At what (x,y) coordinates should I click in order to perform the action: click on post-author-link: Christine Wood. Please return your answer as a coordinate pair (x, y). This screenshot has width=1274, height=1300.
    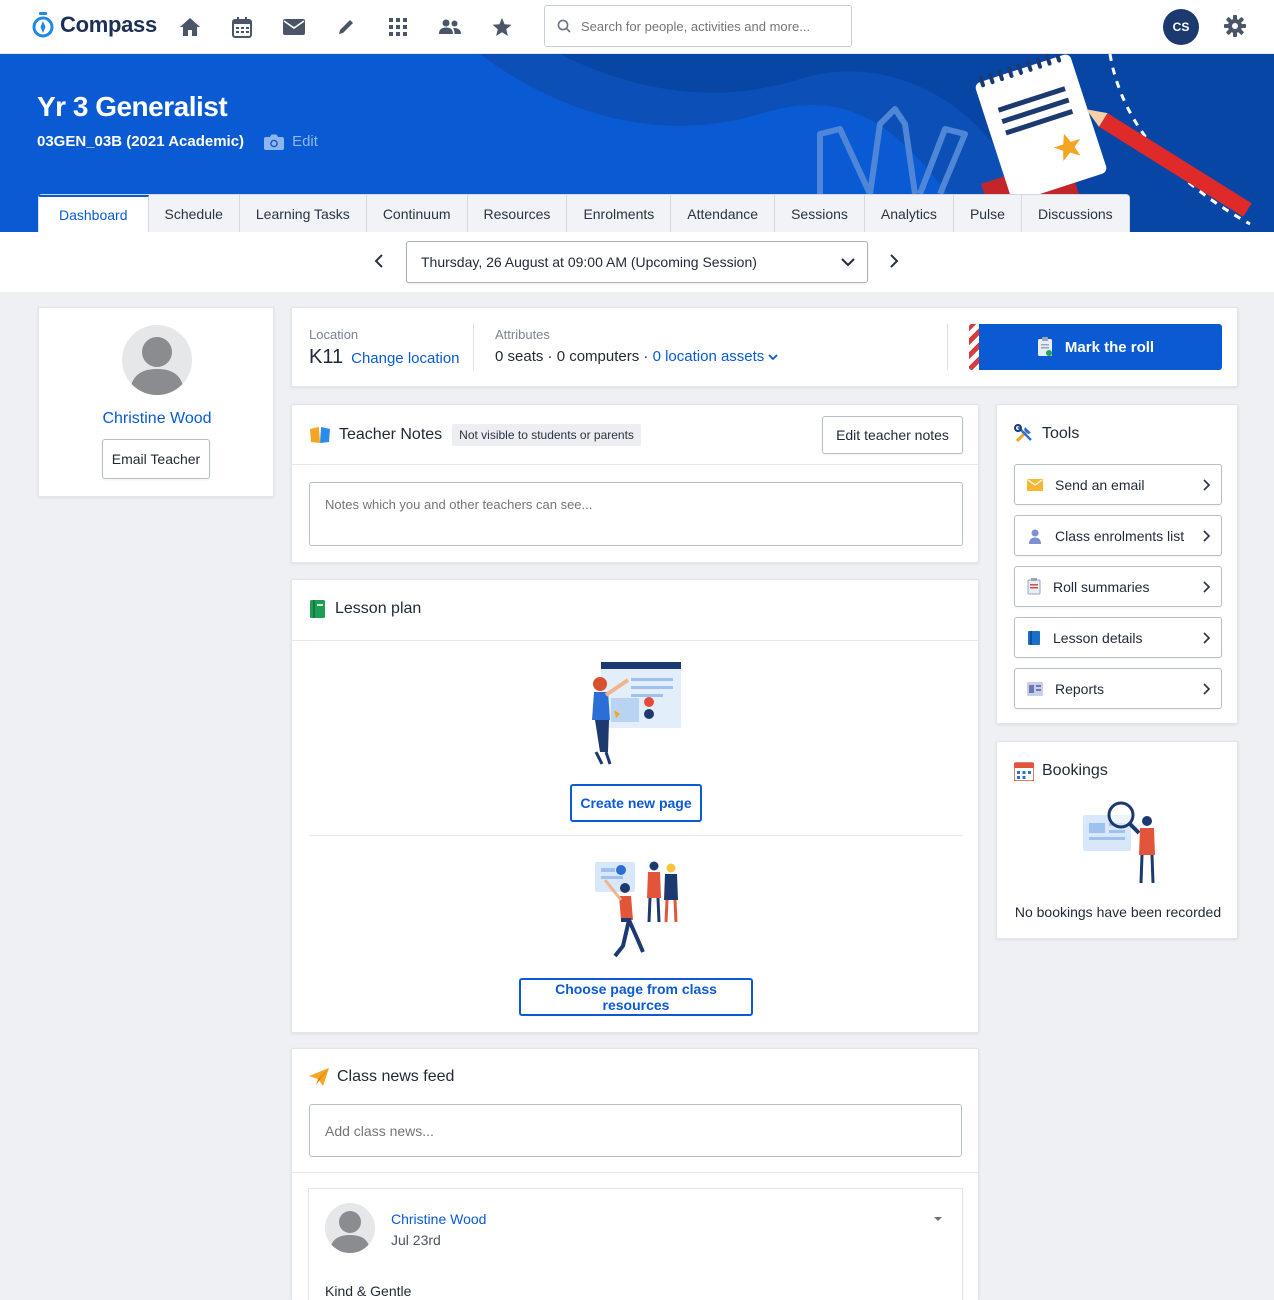
    Looking at the image, I should click on (438, 1219).